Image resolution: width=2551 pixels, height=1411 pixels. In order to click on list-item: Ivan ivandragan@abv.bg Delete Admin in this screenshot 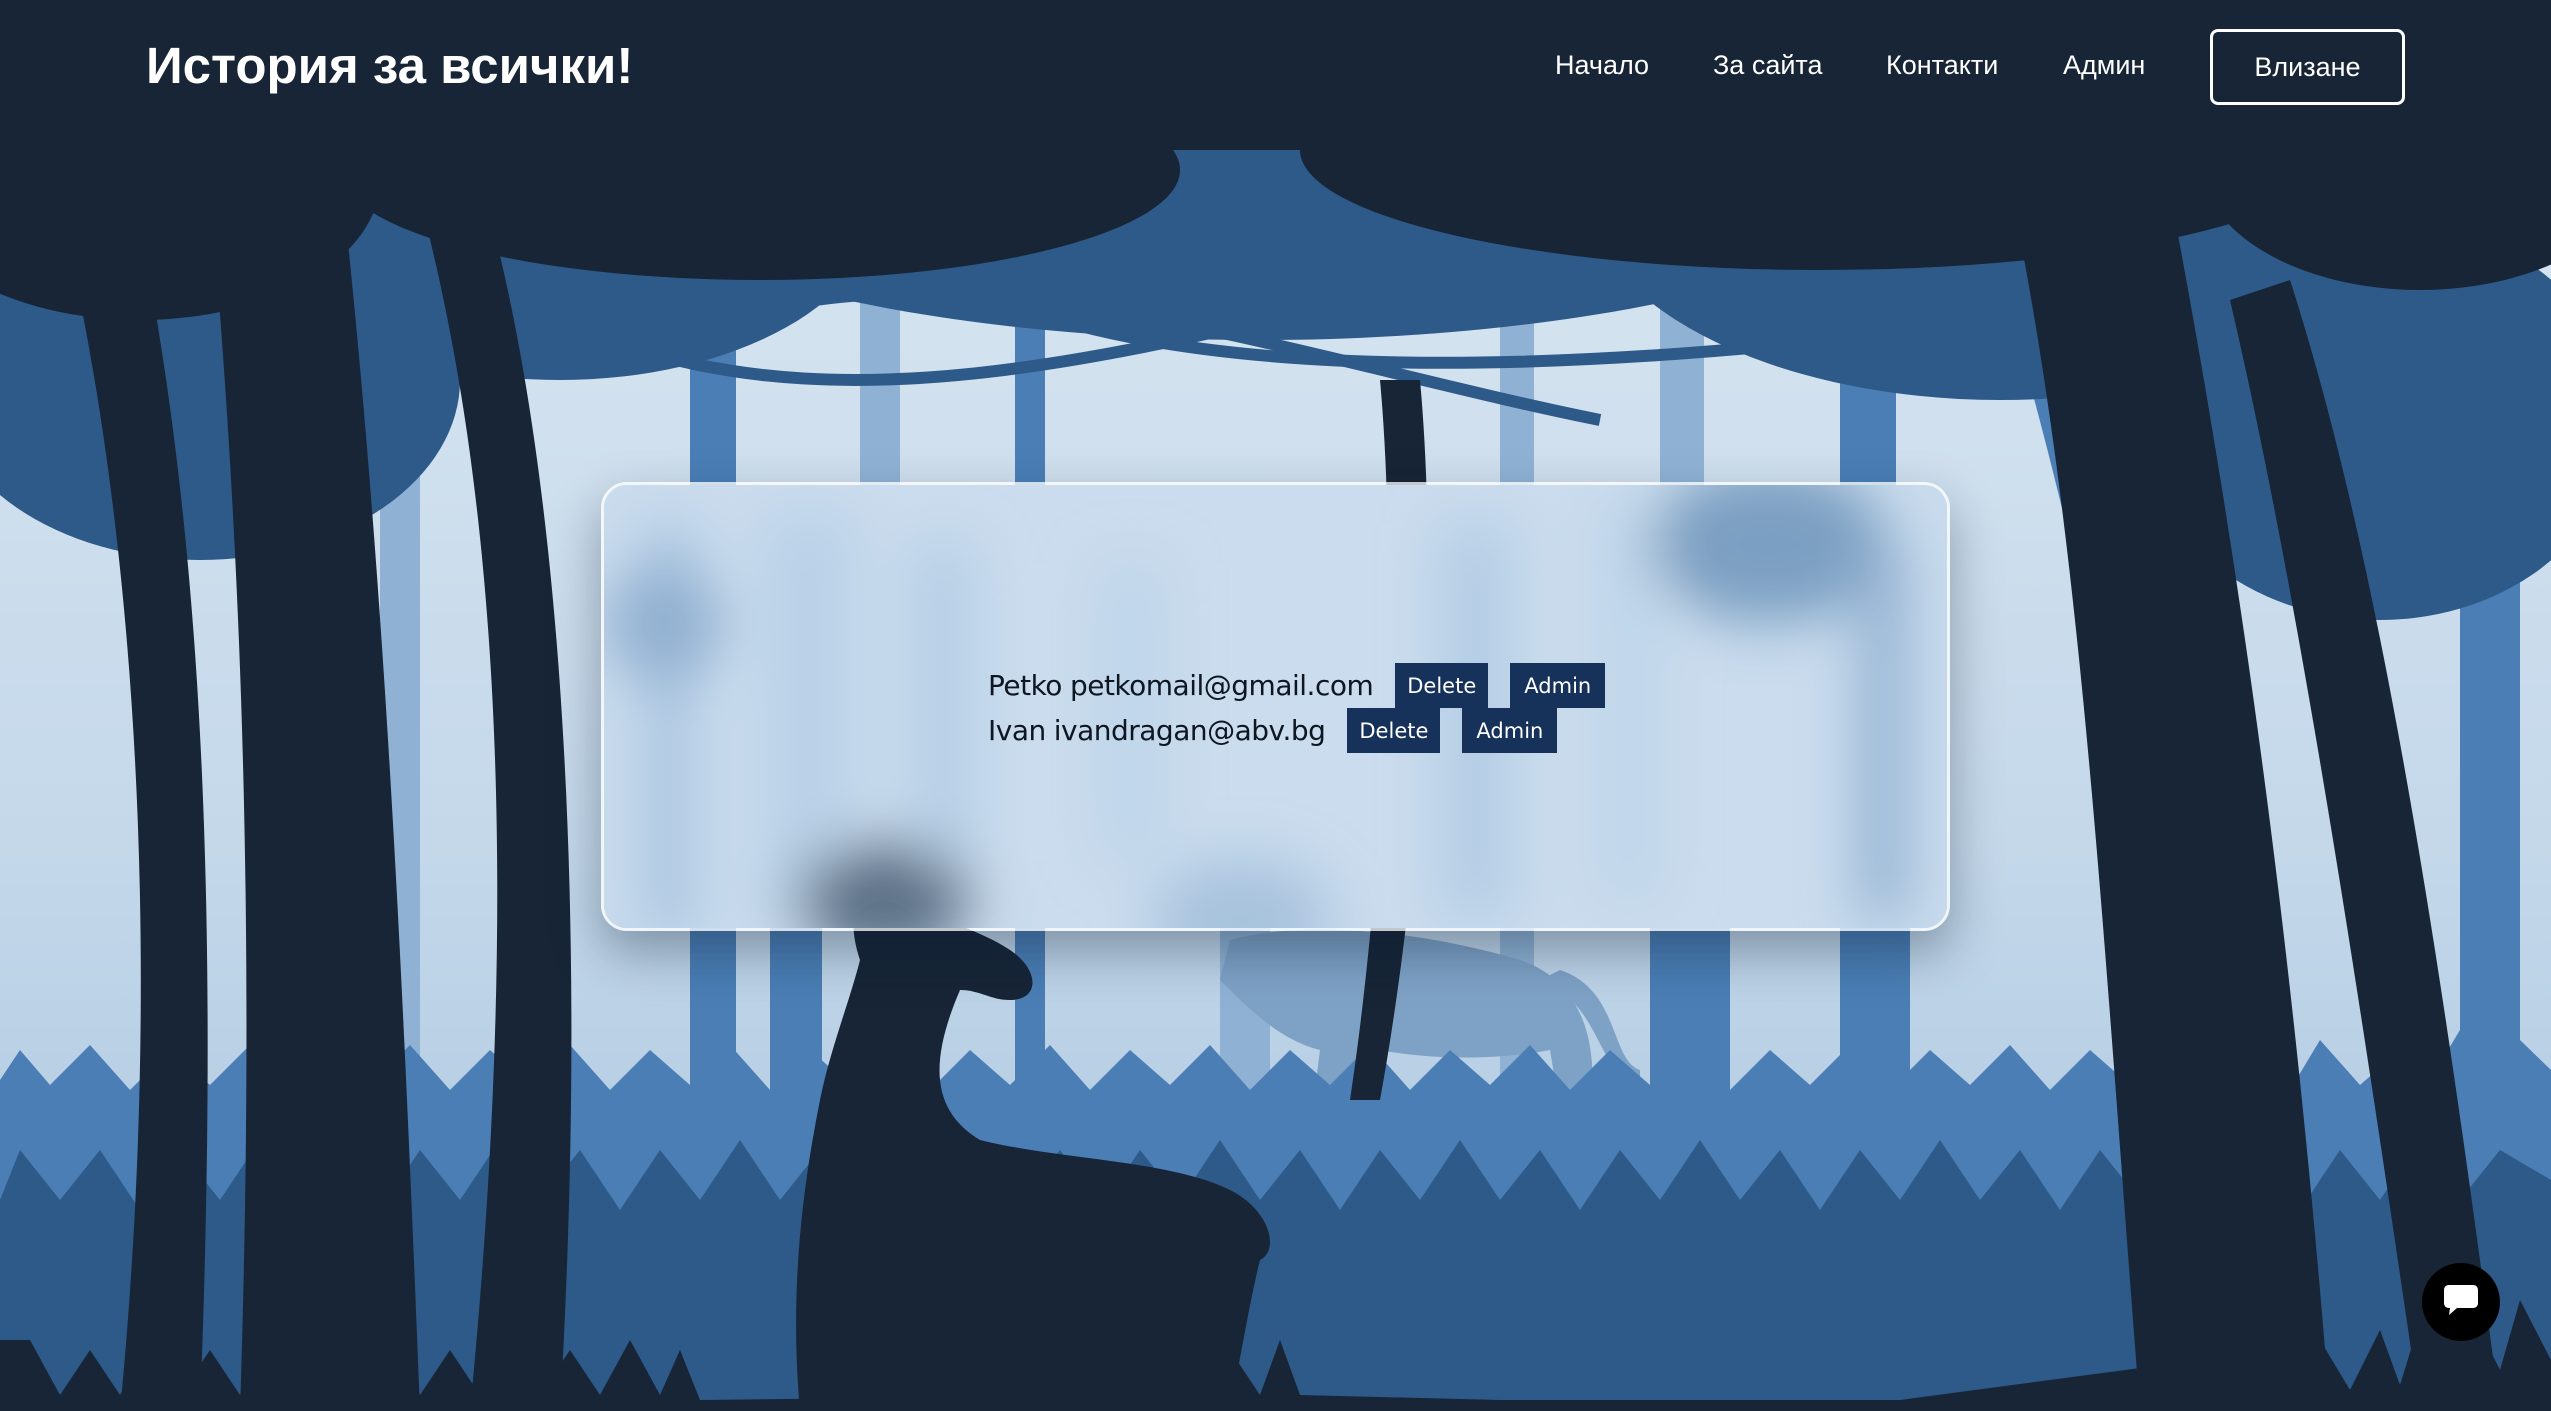, I will do `click(1296, 730)`.